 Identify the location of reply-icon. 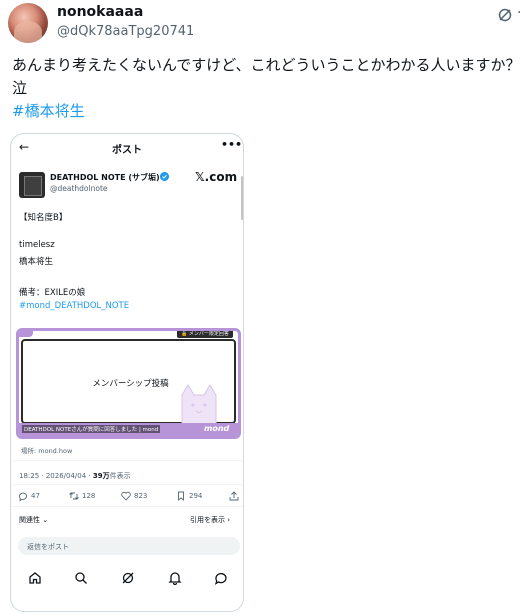
(23, 496).